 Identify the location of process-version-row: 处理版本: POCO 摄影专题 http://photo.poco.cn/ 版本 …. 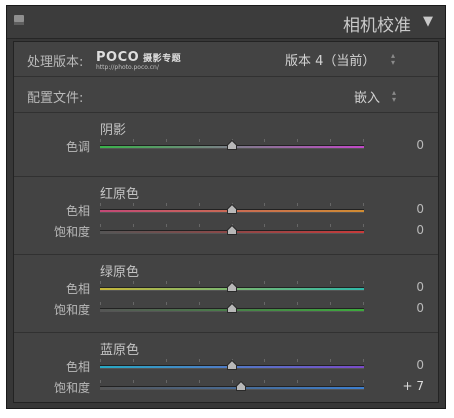
(226, 59).